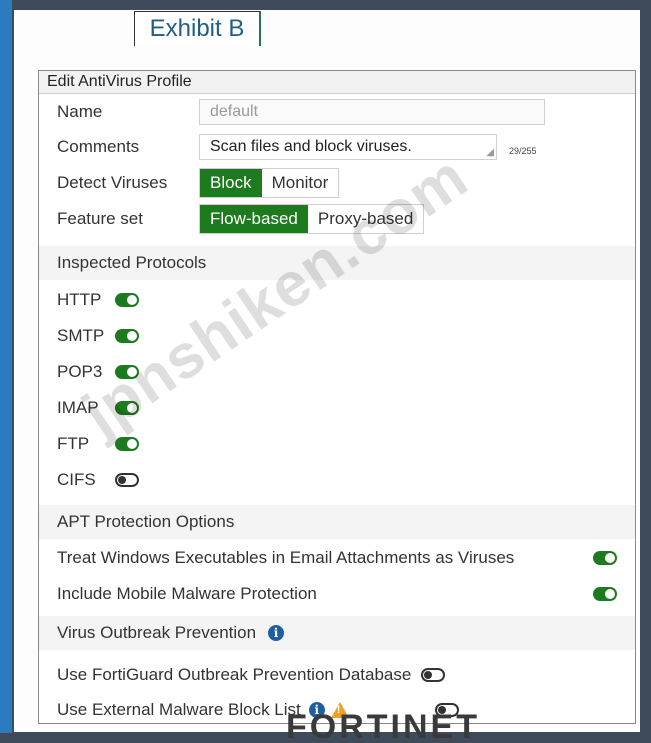 The image size is (651, 743). What do you see at coordinates (311, 146) in the screenshot?
I see `comments-value: Scan files and block viruses.` at bounding box center [311, 146].